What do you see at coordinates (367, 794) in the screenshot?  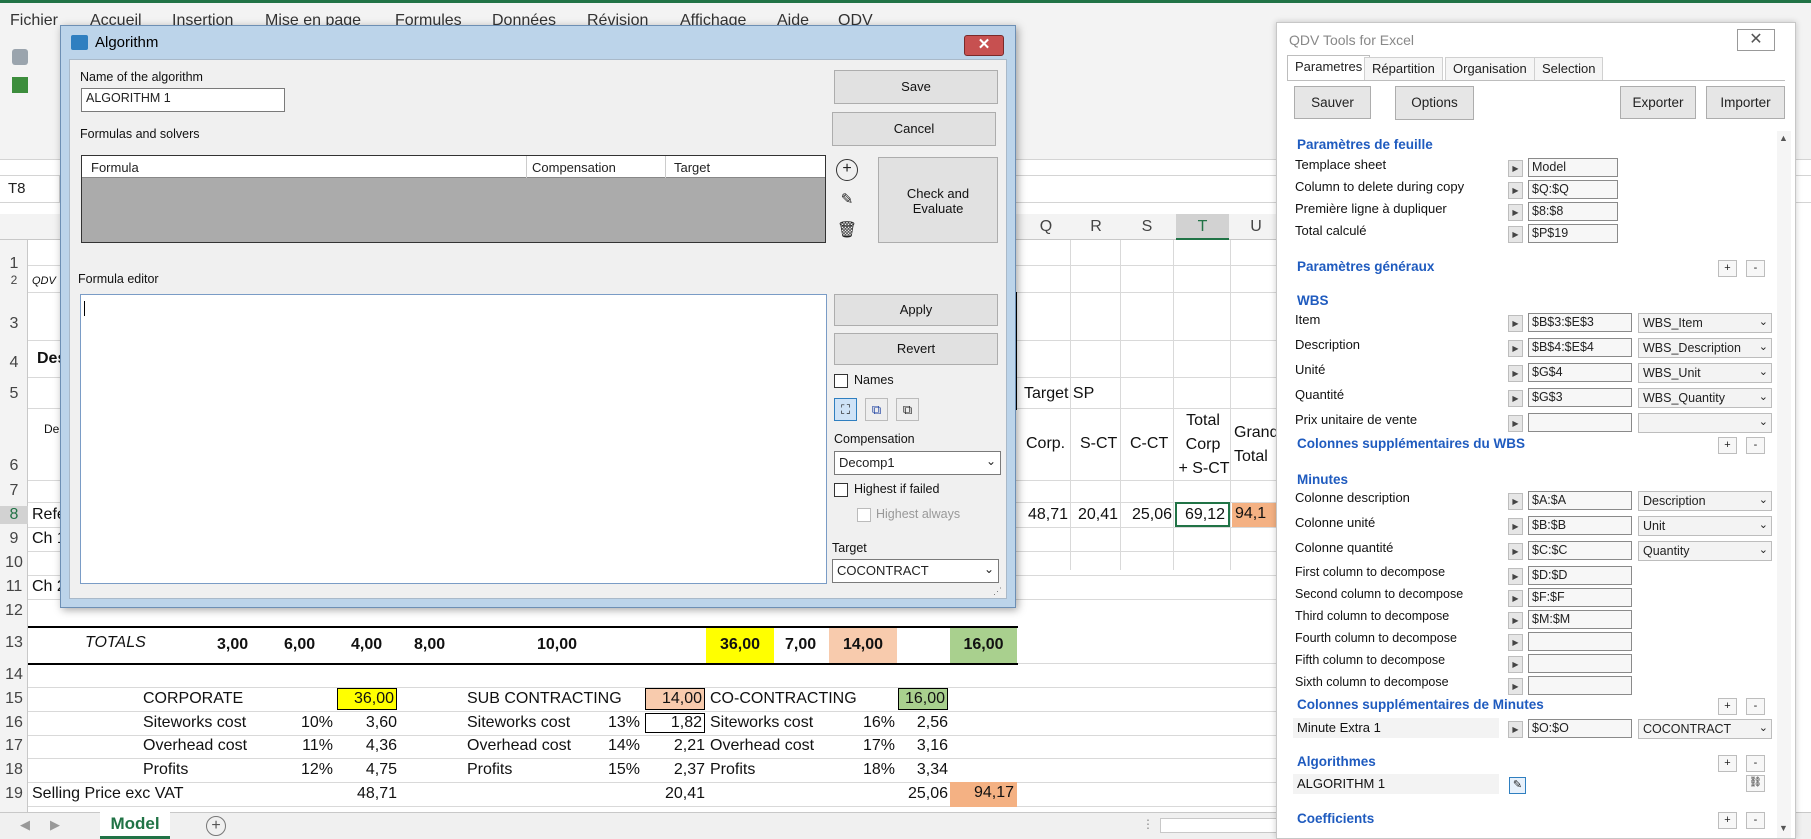 I see `cell-value: 48,71` at bounding box center [367, 794].